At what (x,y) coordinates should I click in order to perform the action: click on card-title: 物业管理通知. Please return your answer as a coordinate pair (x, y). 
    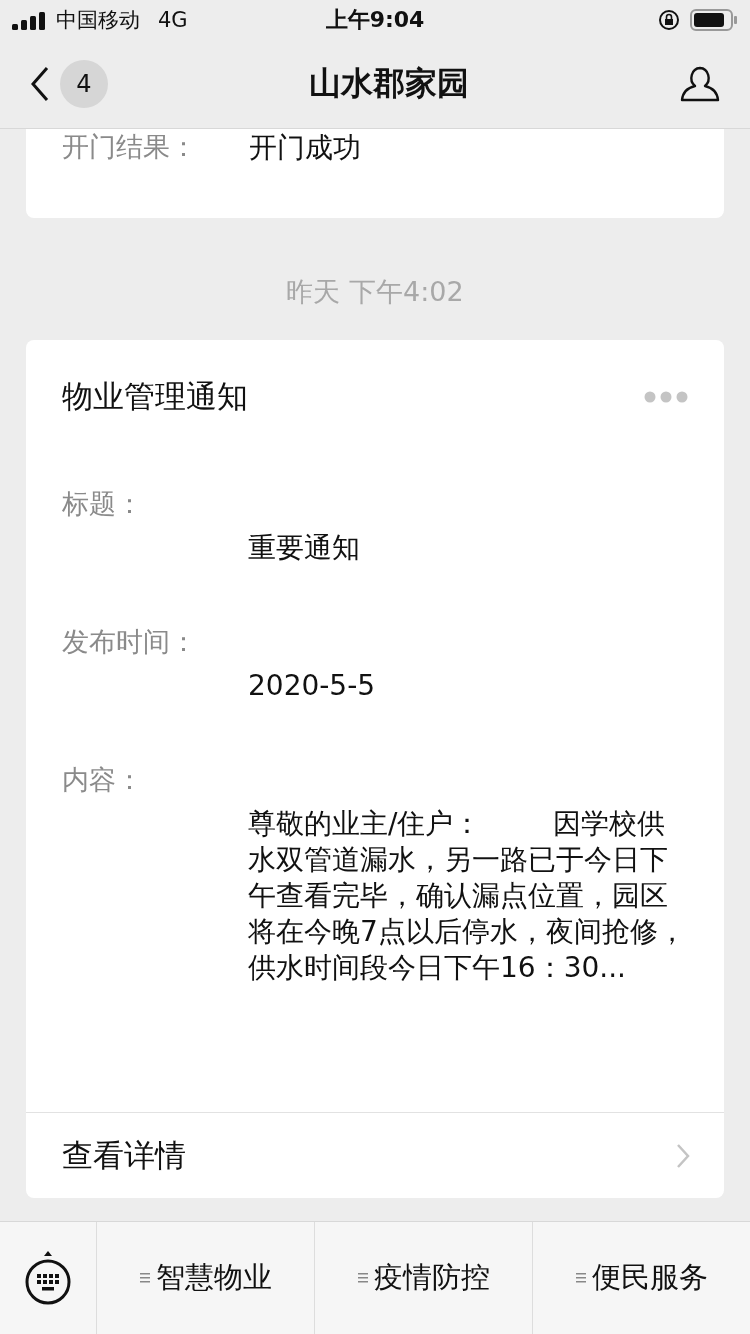
    Looking at the image, I should click on (155, 396).